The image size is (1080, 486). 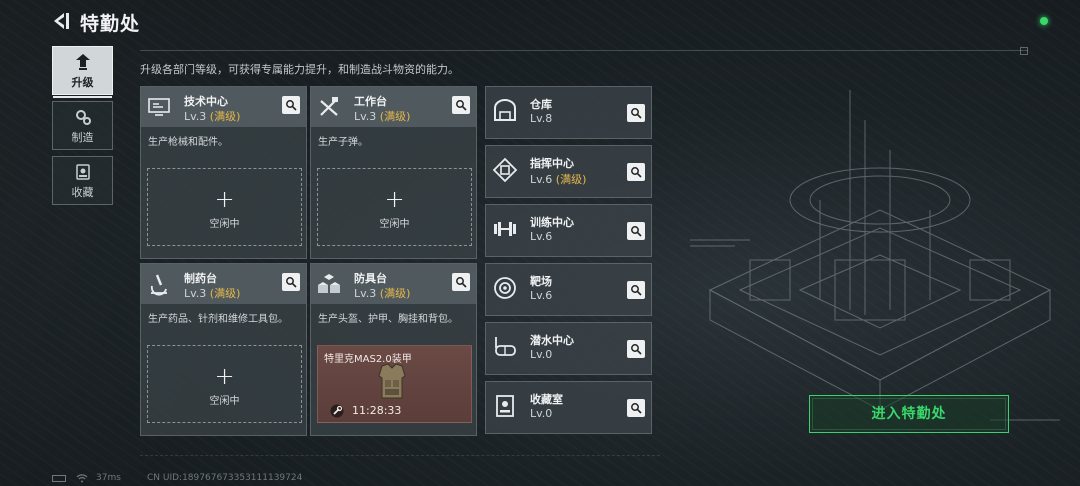 What do you see at coordinates (1044, 21) in the screenshot?
I see `online-status-dot` at bounding box center [1044, 21].